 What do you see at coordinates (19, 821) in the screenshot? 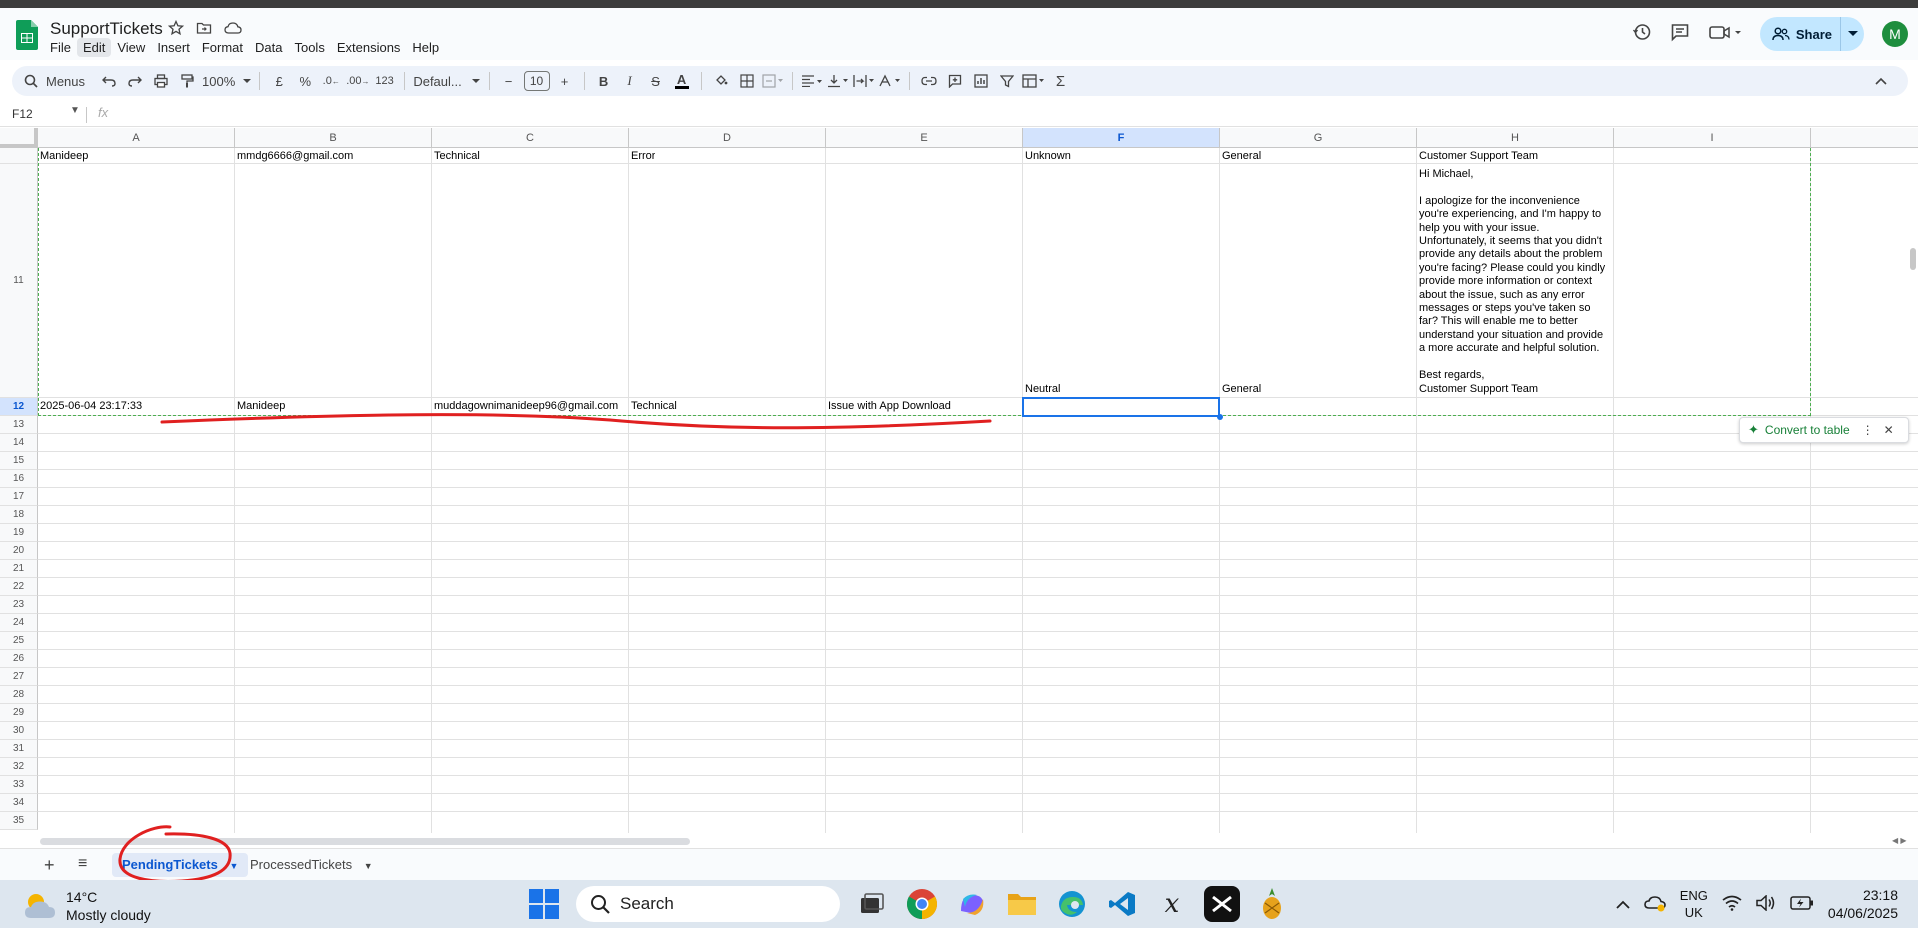
I see `row-header-35: 35` at bounding box center [19, 821].